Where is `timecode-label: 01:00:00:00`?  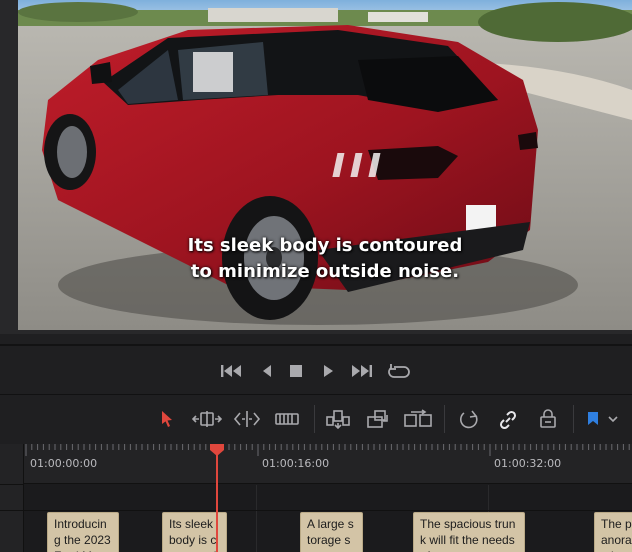 timecode-label: 01:00:00:00 is located at coordinates (64, 463).